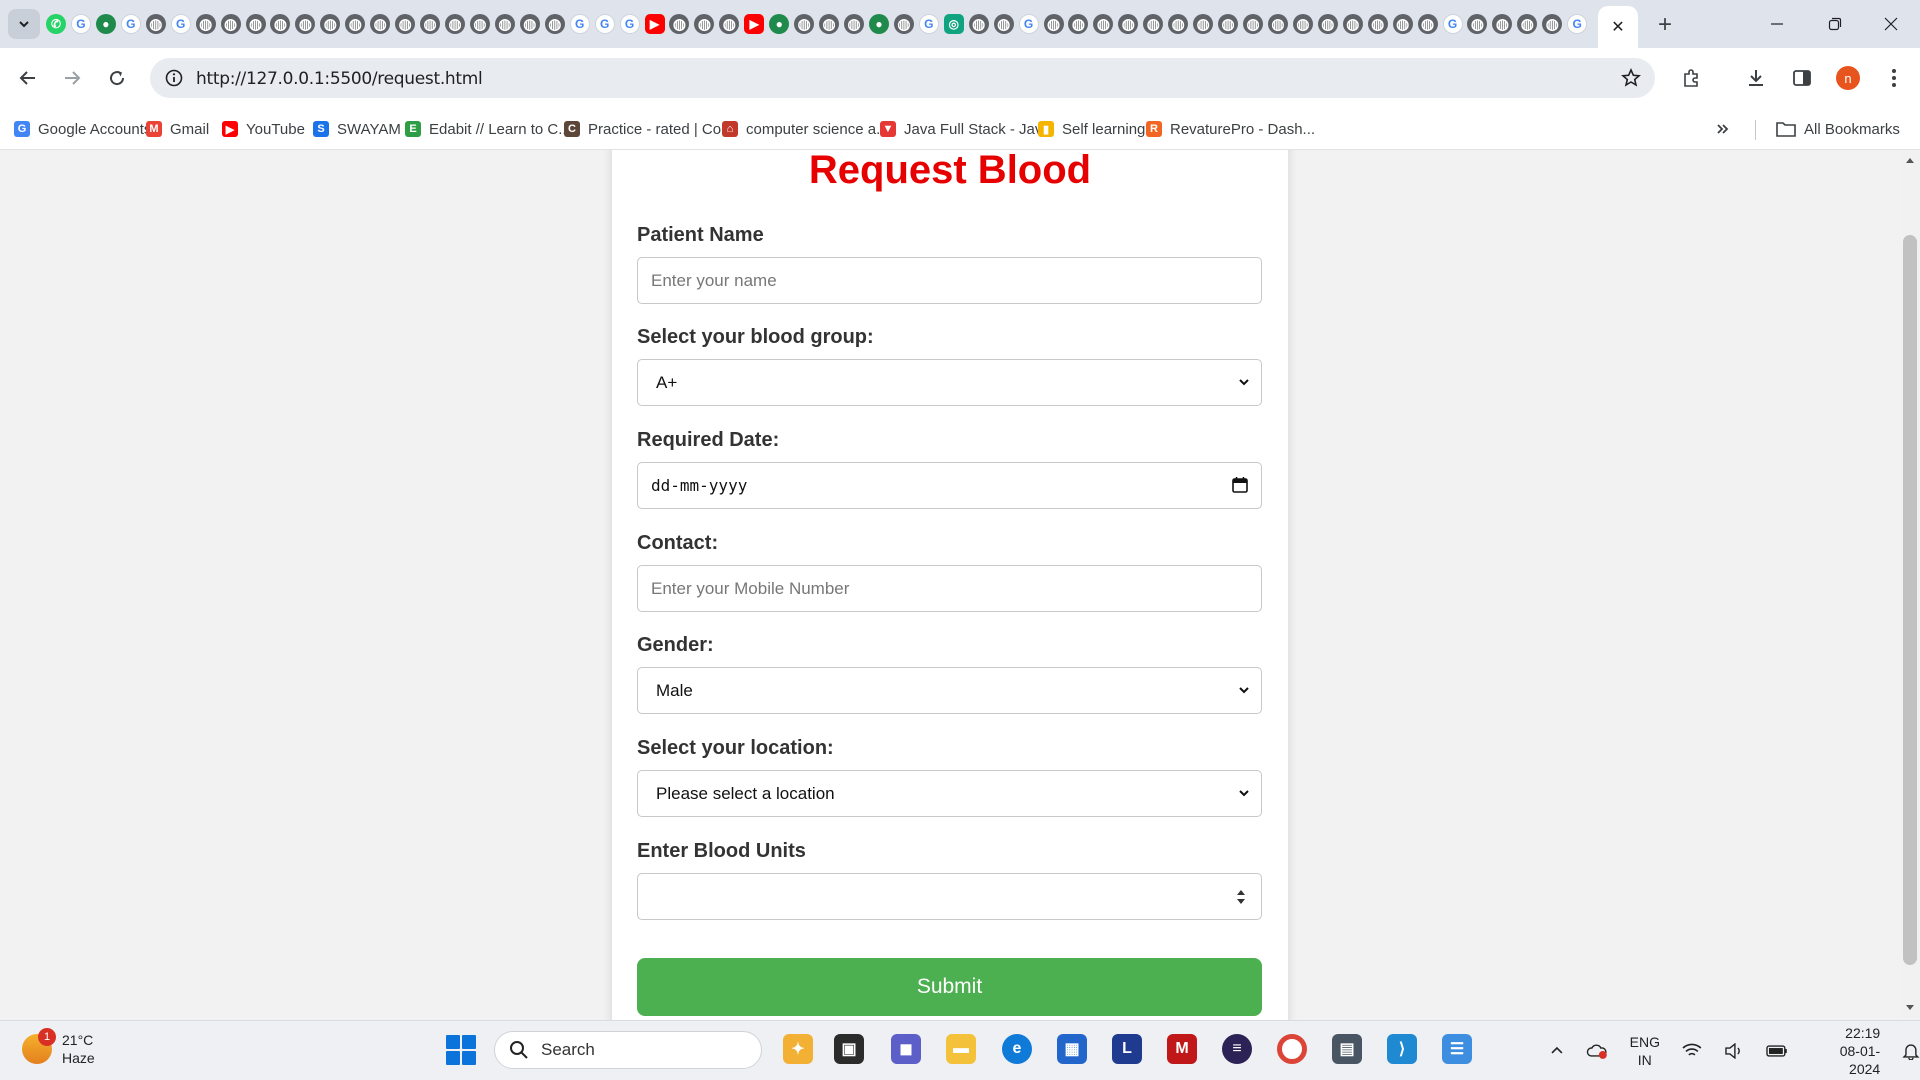  Describe the element at coordinates (1734, 1051) in the screenshot. I see `volume-icon` at that location.